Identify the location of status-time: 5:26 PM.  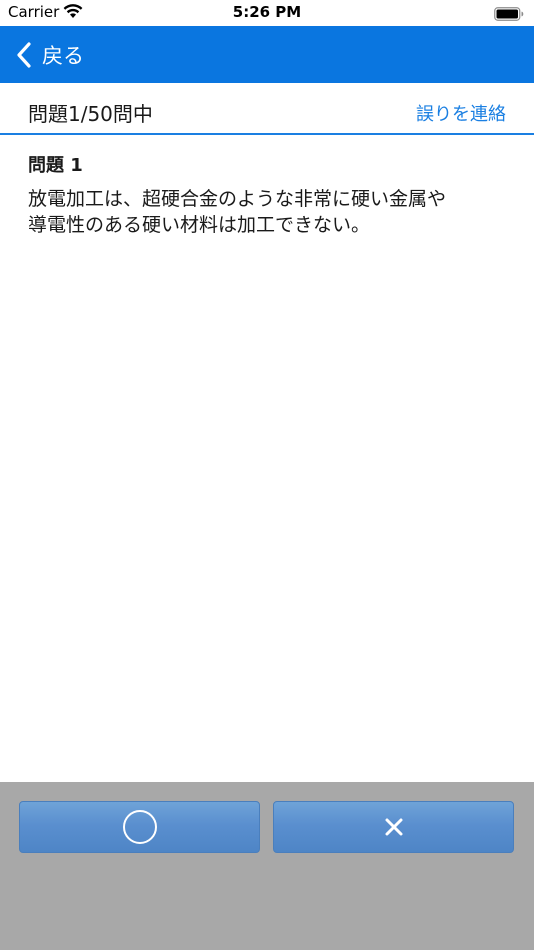
(267, 12).